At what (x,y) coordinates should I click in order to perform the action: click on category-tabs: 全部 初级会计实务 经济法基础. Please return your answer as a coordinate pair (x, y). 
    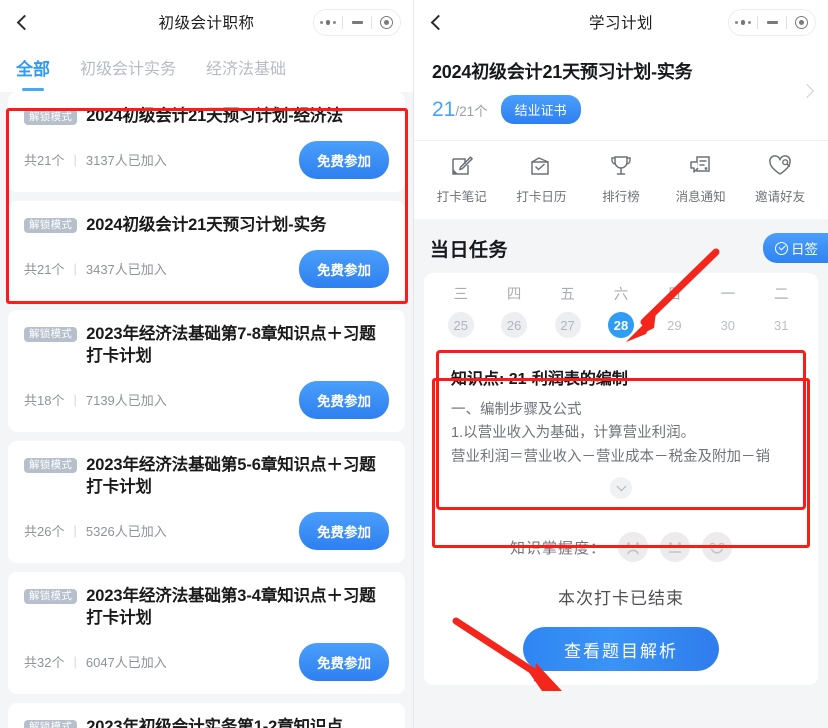
    Looking at the image, I should click on (206, 68).